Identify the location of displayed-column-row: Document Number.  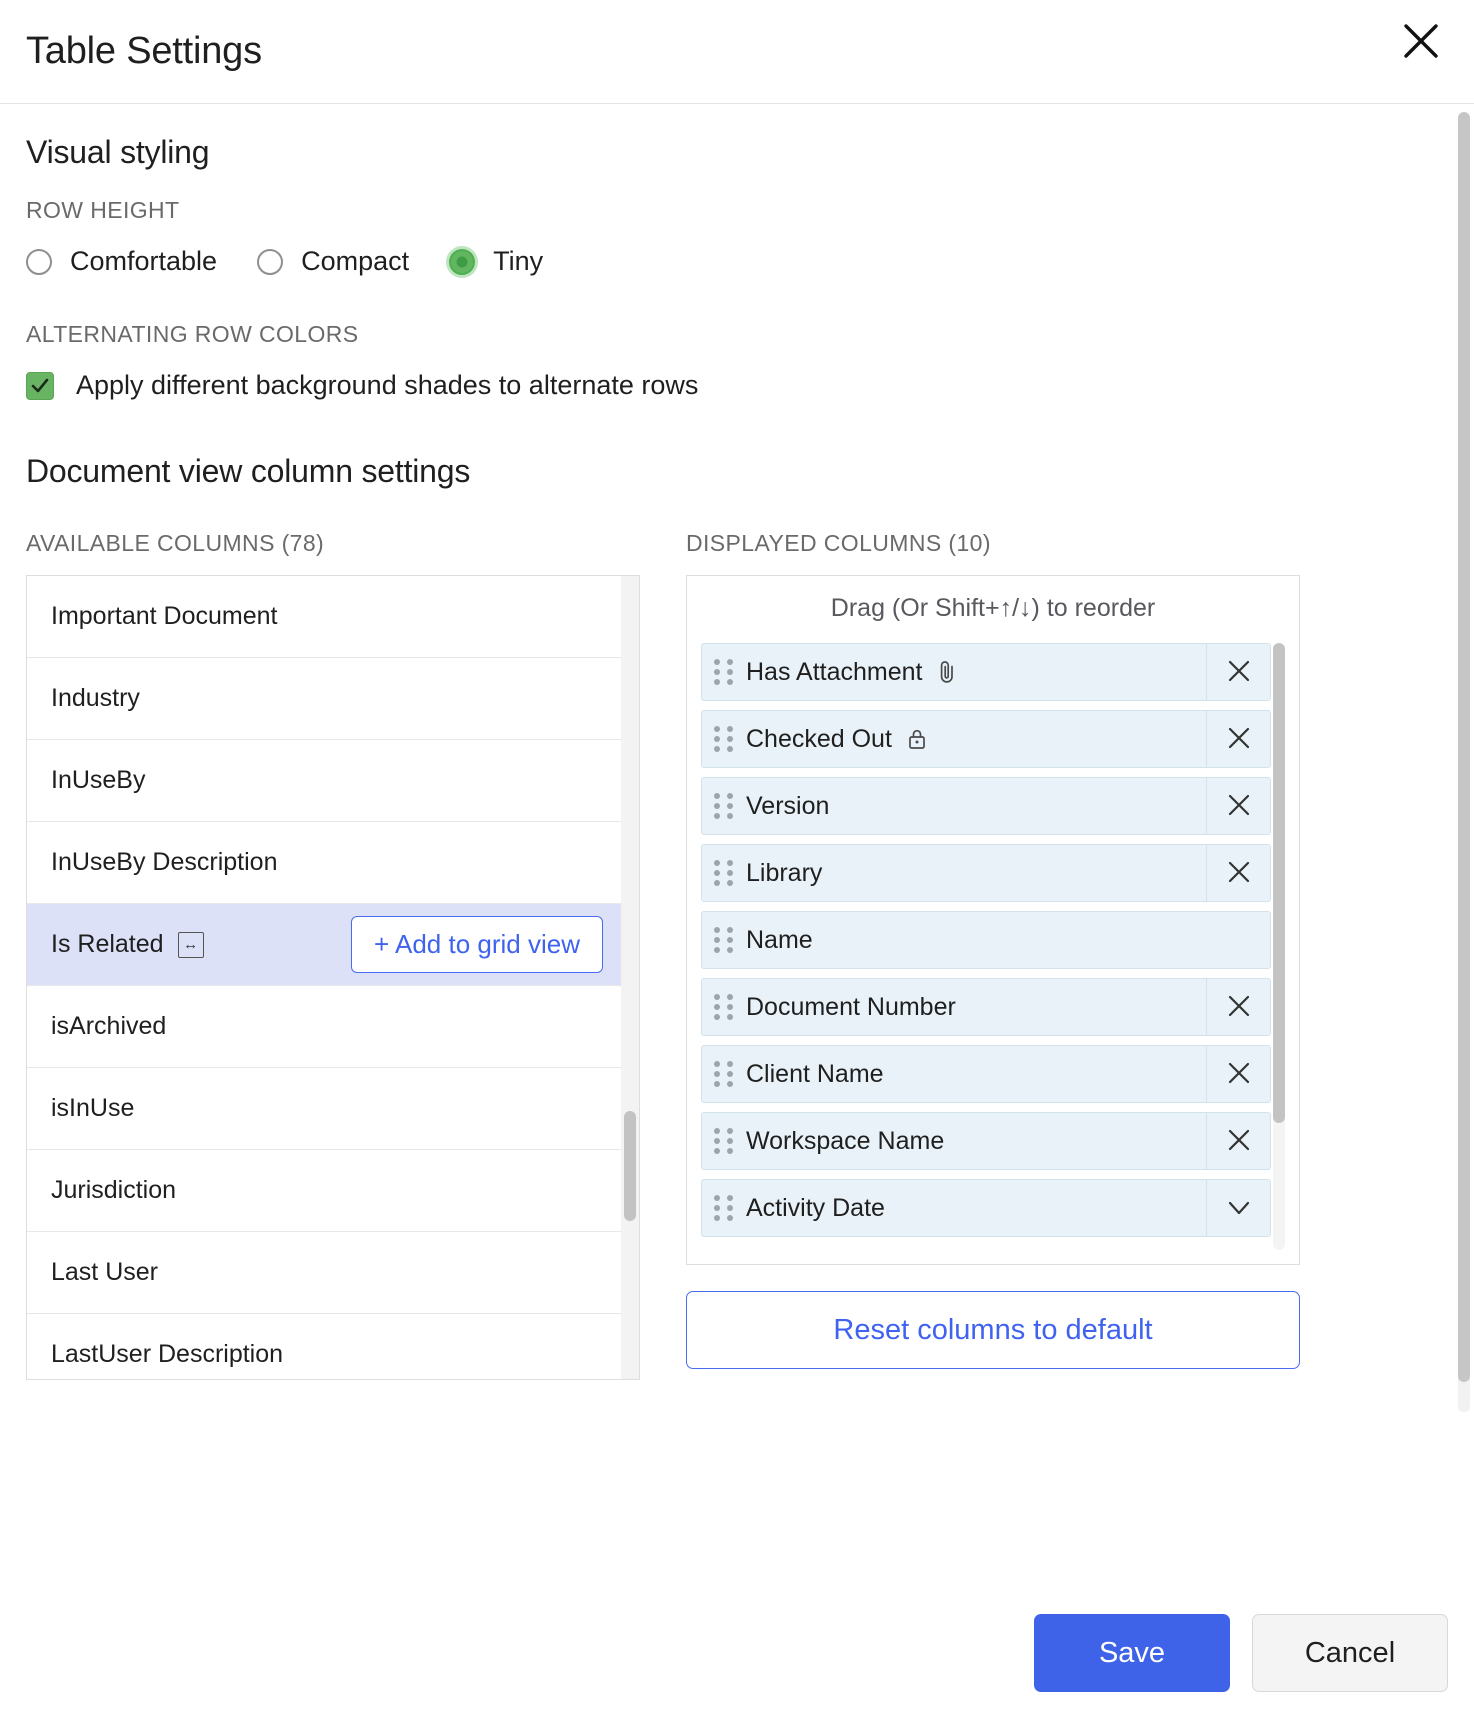
(986, 1007).